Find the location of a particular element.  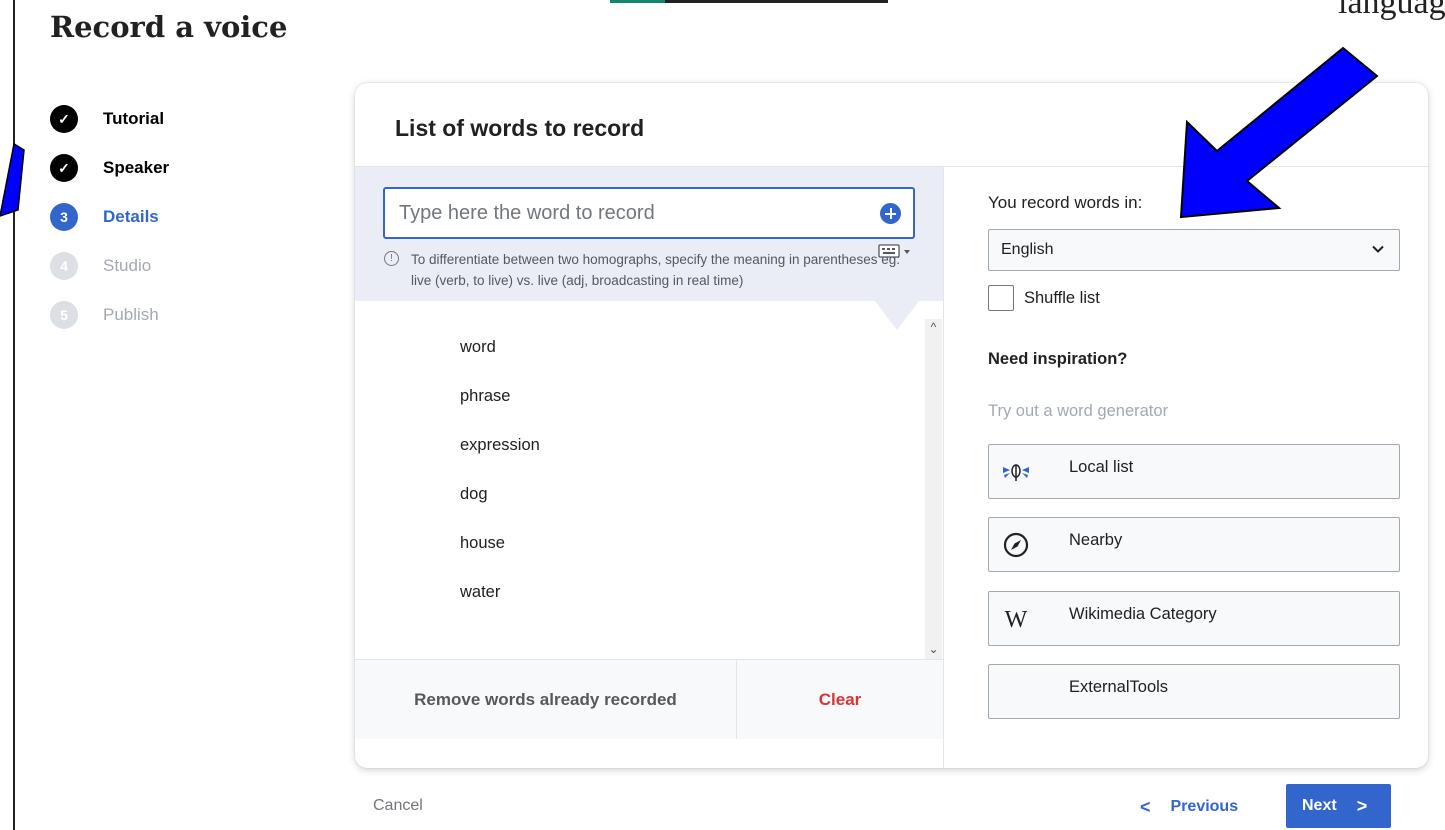

inspiration-subtitle: Try out a word generator is located at coordinates (1078, 411).